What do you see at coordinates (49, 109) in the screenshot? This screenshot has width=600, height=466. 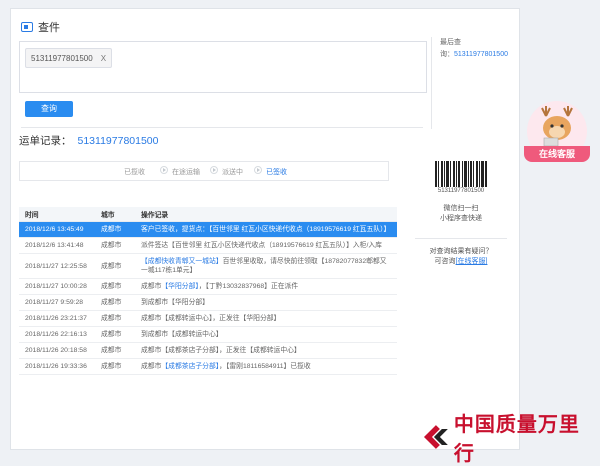 I see `query-button: 查询` at bounding box center [49, 109].